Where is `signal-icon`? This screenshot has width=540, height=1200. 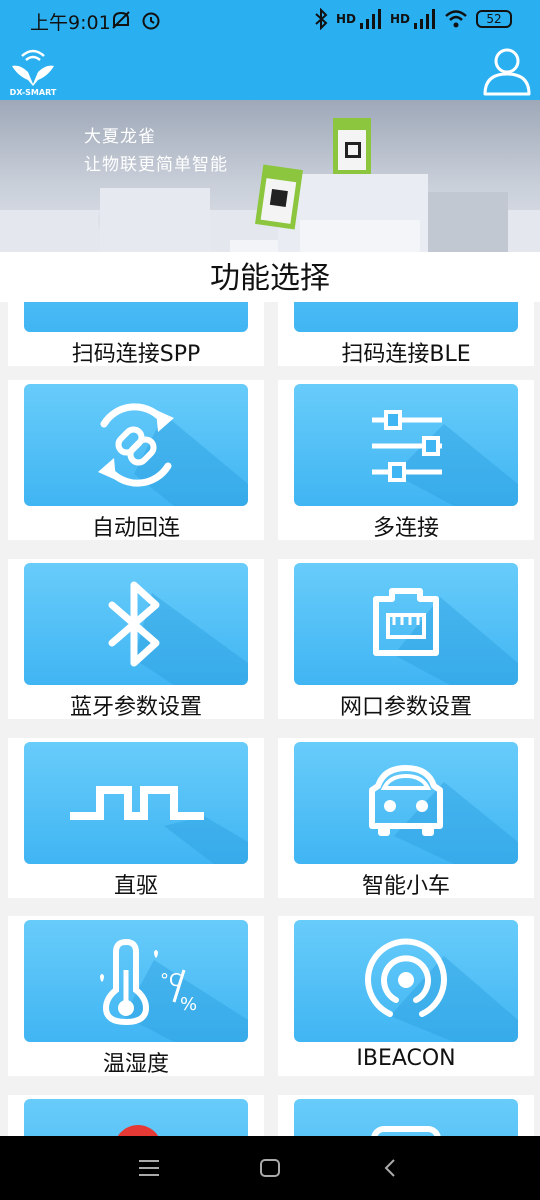 signal-icon is located at coordinates (370, 19).